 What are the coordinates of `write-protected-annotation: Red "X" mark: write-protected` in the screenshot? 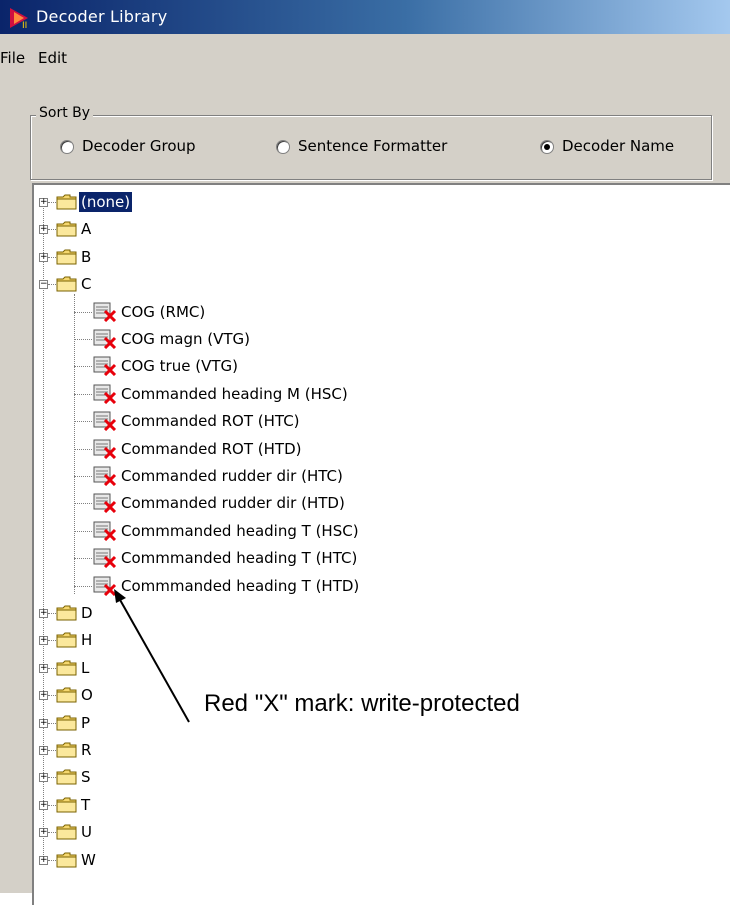 It's located at (362, 703).